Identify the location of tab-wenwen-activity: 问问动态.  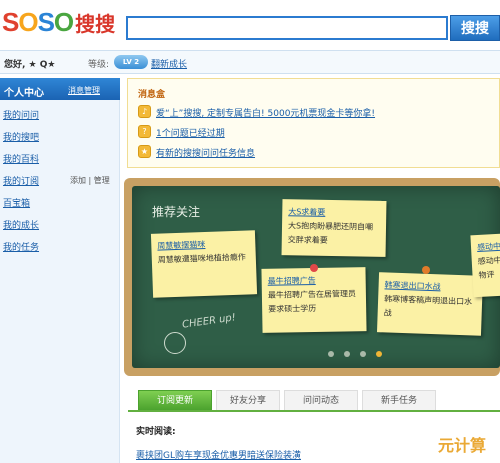
(321, 400).